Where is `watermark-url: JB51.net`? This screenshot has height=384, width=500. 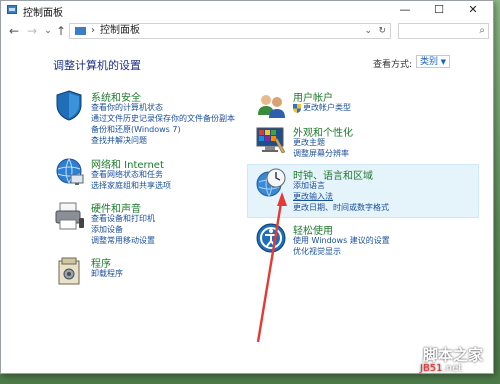
watermark-url: JB51.net is located at coordinates (441, 368).